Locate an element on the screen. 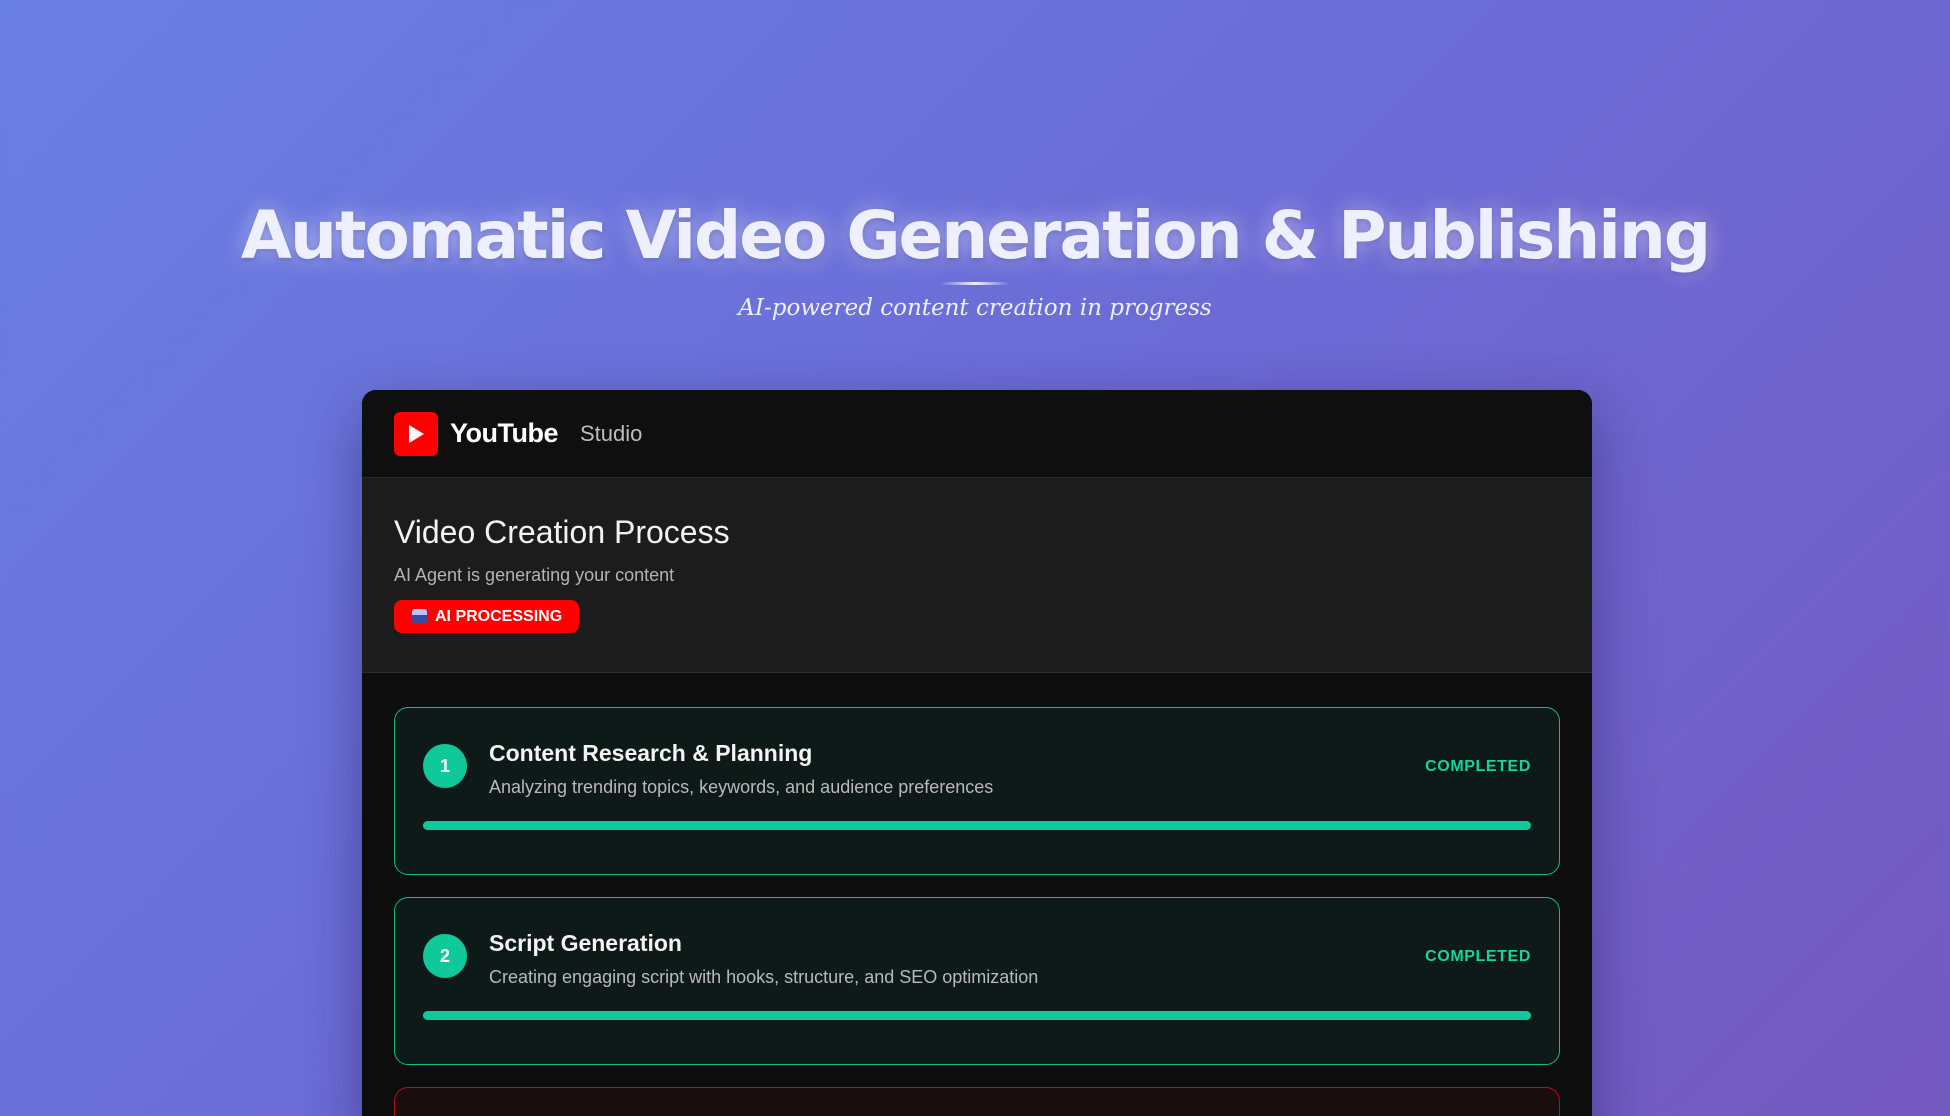  page-subtitle: AI-powered content creation in progress is located at coordinates (975, 308).